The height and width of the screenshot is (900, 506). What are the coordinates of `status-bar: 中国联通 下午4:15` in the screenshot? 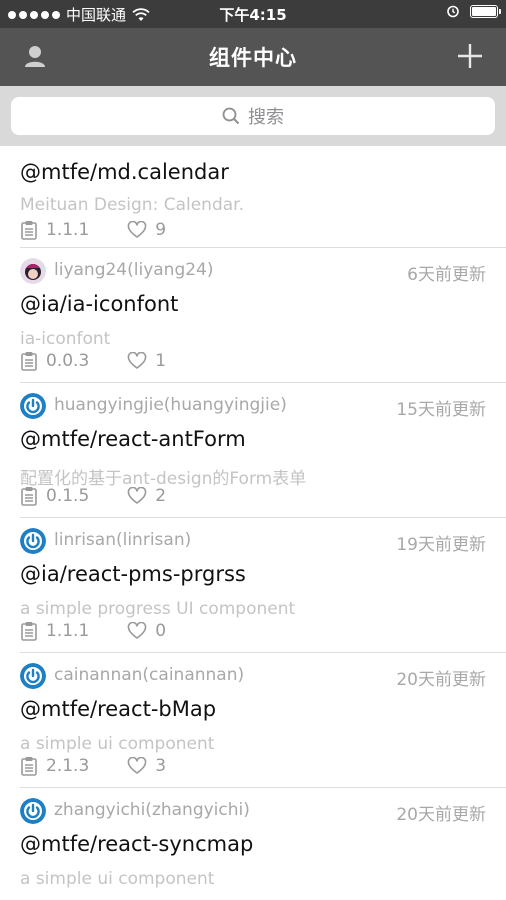 It's located at (253, 14).